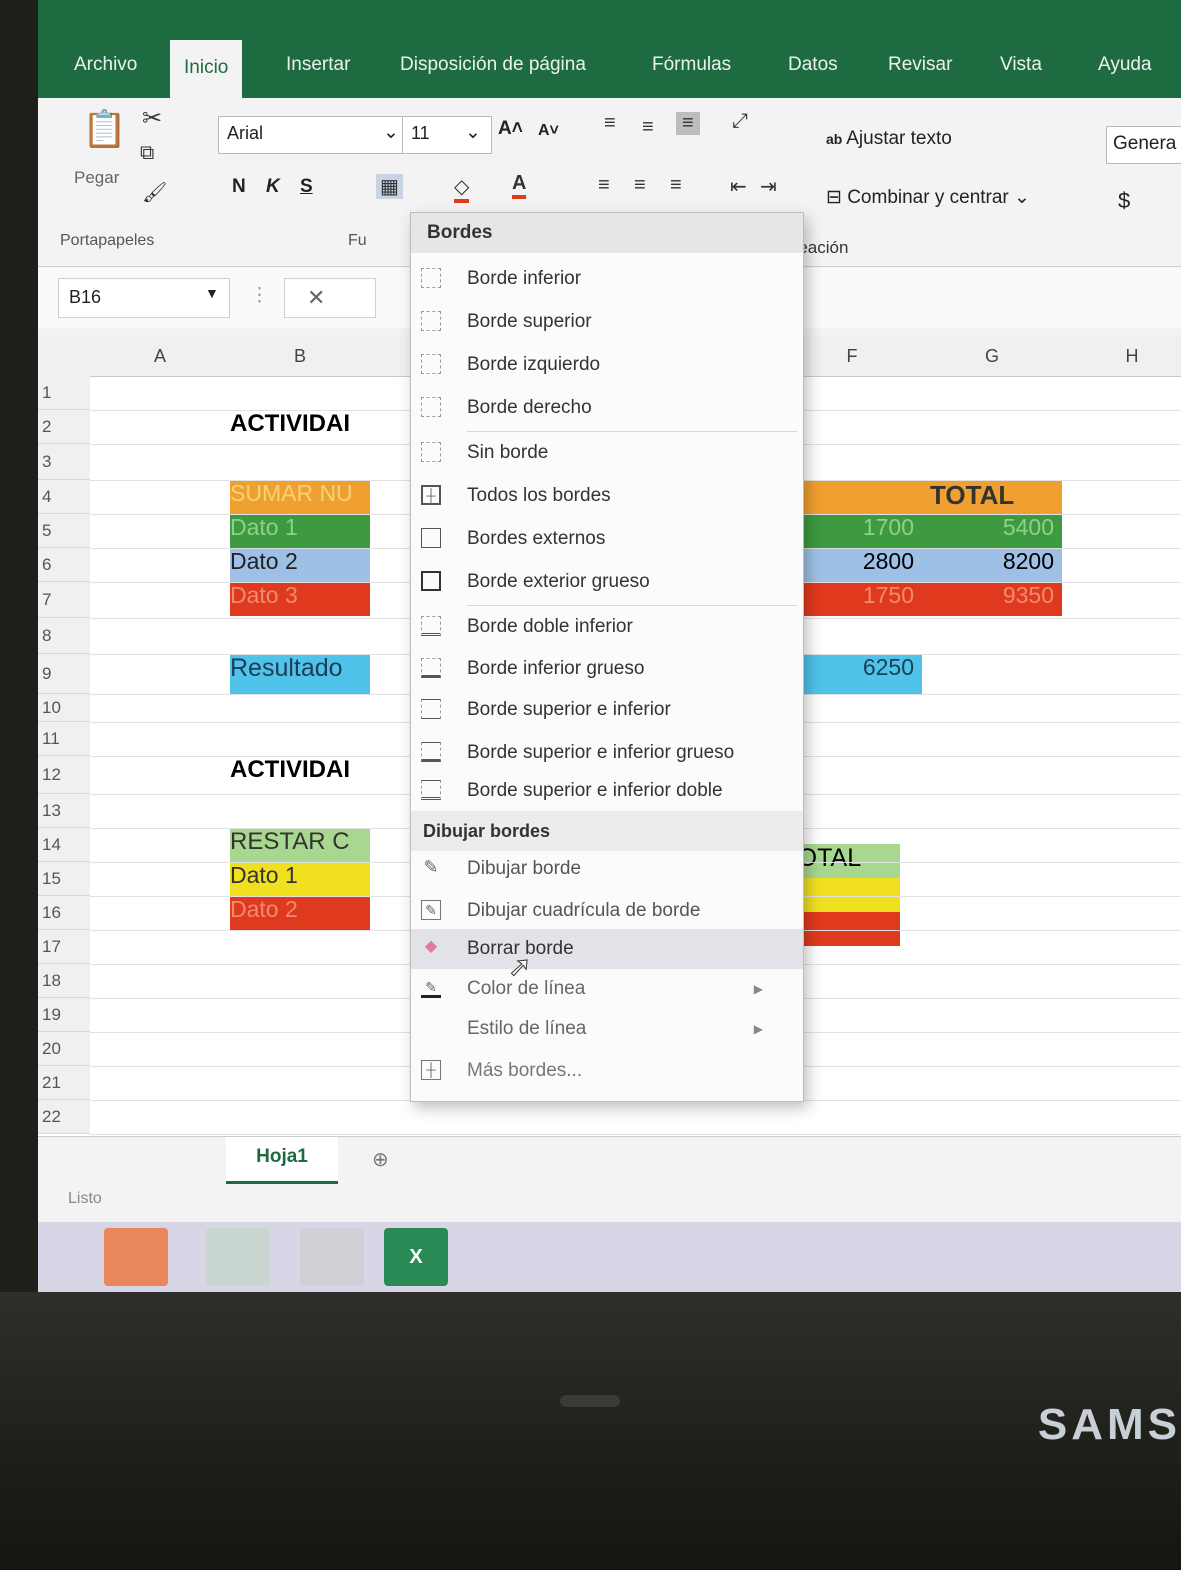 The width and height of the screenshot is (1181, 1570). Describe the element at coordinates (416, 1257) in the screenshot. I see `excel-taskbar-icon: X` at that location.